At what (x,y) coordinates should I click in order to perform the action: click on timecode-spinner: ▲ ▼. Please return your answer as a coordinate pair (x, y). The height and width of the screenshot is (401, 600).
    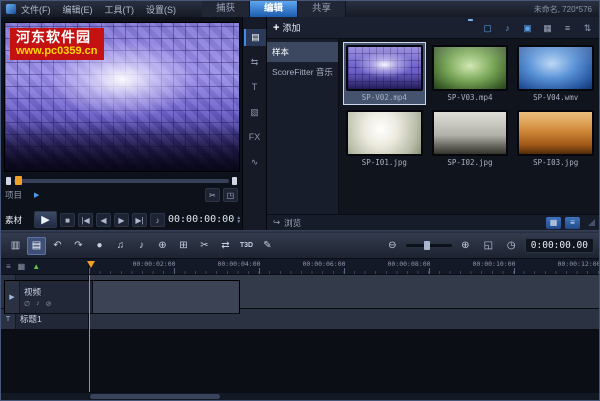
    Looking at the image, I should click on (238, 219).